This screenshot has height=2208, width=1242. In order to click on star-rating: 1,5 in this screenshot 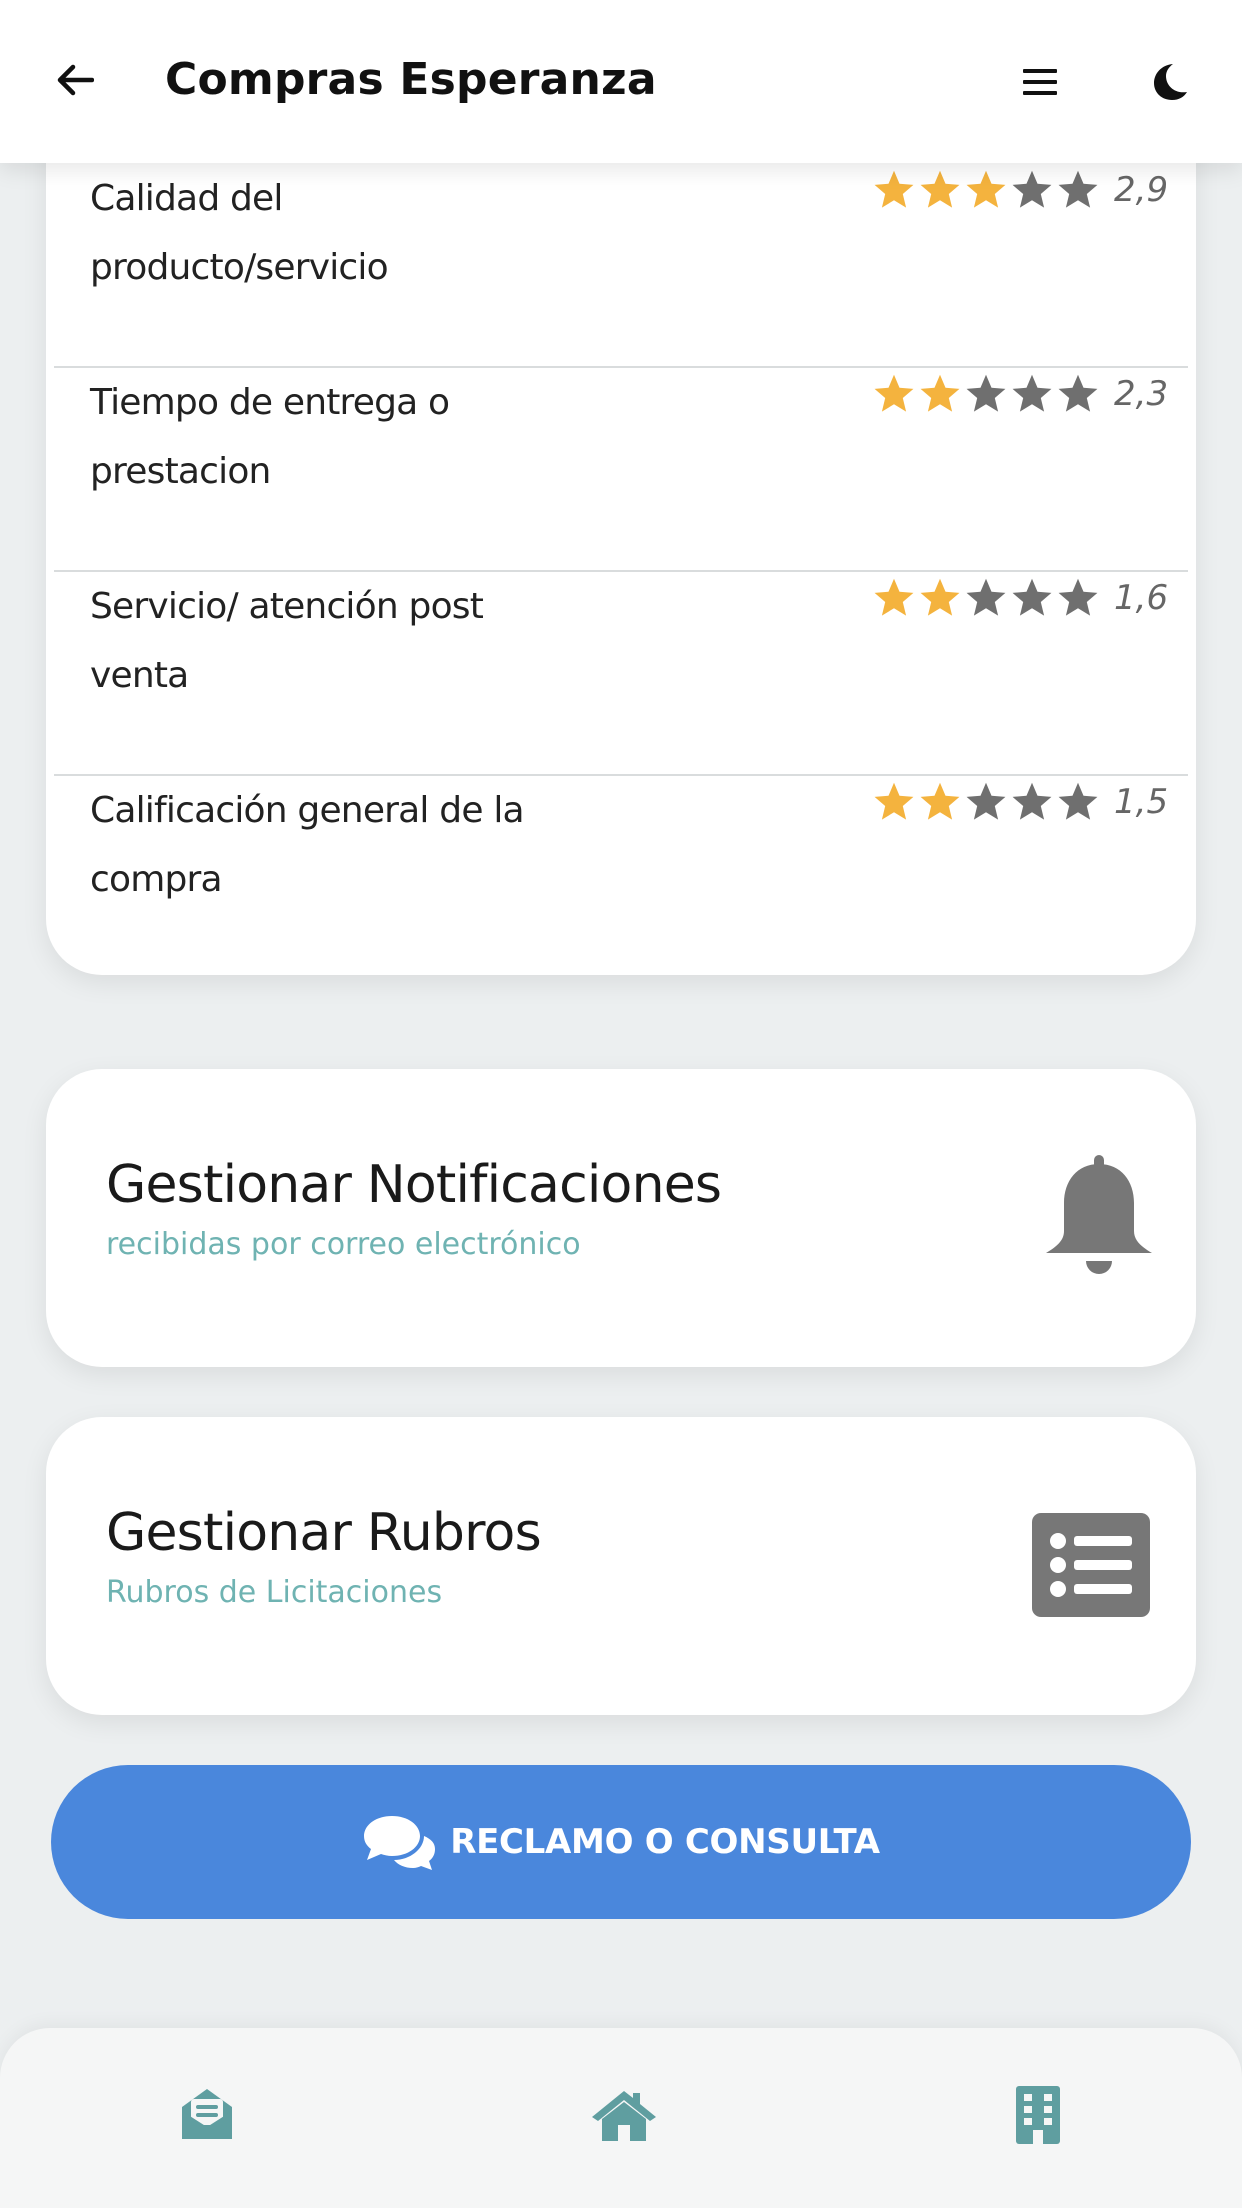, I will do `click(1020, 802)`.